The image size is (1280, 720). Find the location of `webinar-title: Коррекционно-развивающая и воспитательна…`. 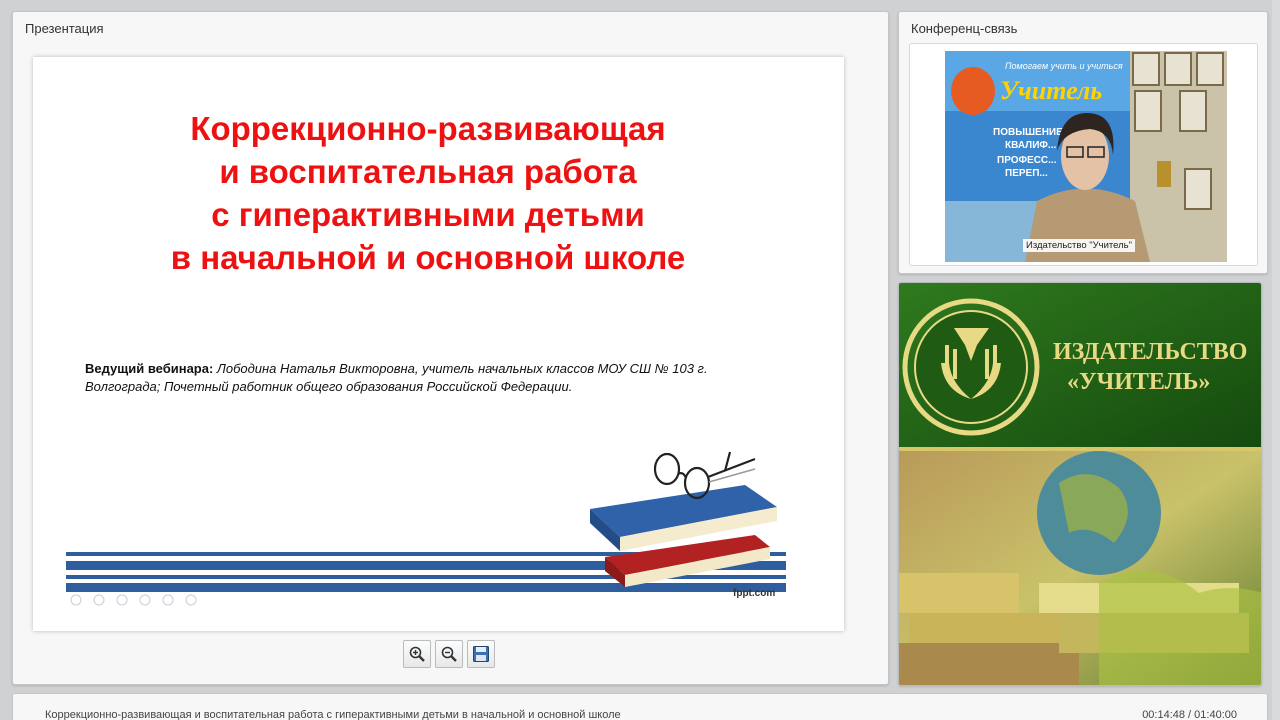

webinar-title: Коррекционно-развивающая и воспитательна… is located at coordinates (333, 714).